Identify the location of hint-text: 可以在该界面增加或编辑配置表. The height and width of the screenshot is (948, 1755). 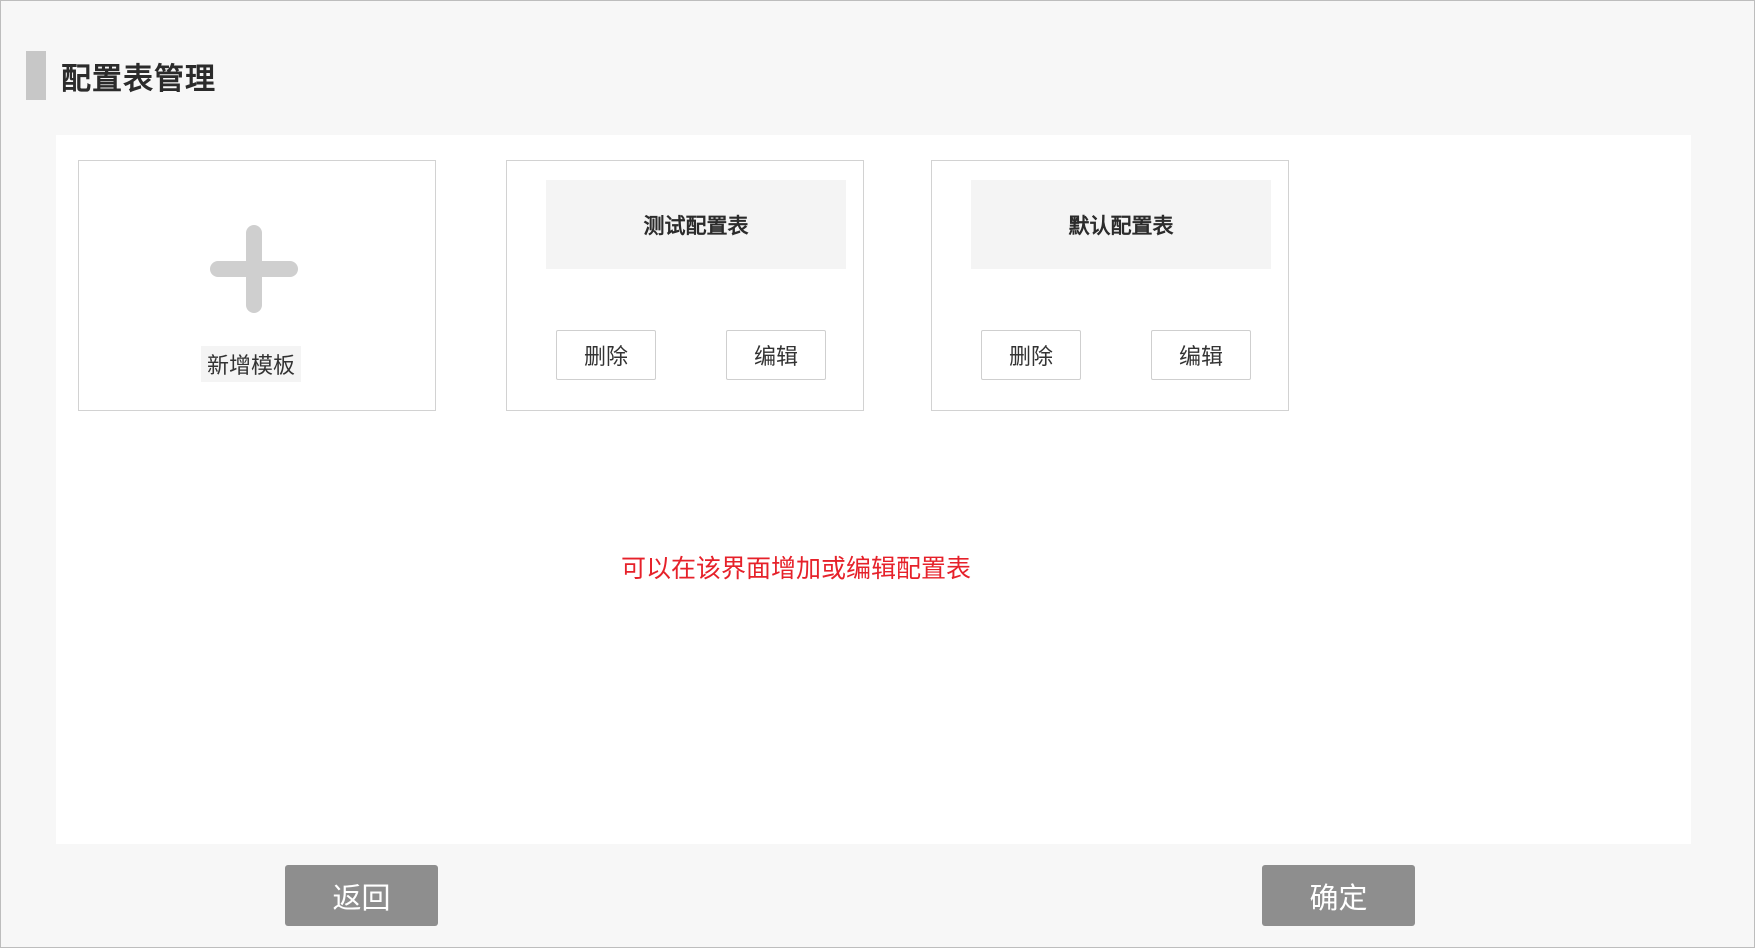
(796, 568).